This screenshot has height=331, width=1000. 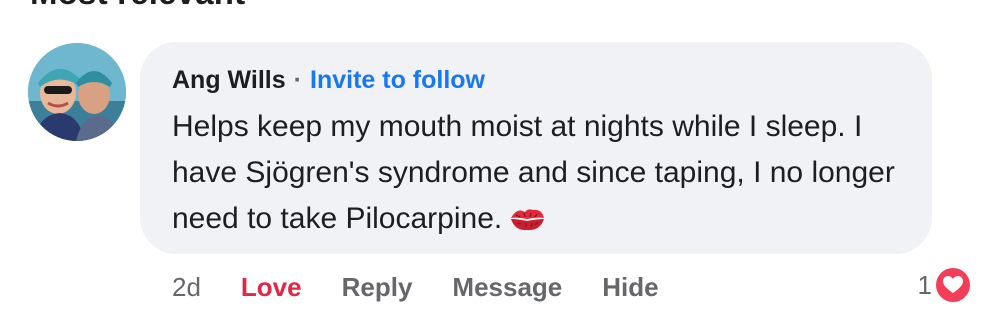 What do you see at coordinates (229, 80) in the screenshot?
I see `author-name: Ang Wills` at bounding box center [229, 80].